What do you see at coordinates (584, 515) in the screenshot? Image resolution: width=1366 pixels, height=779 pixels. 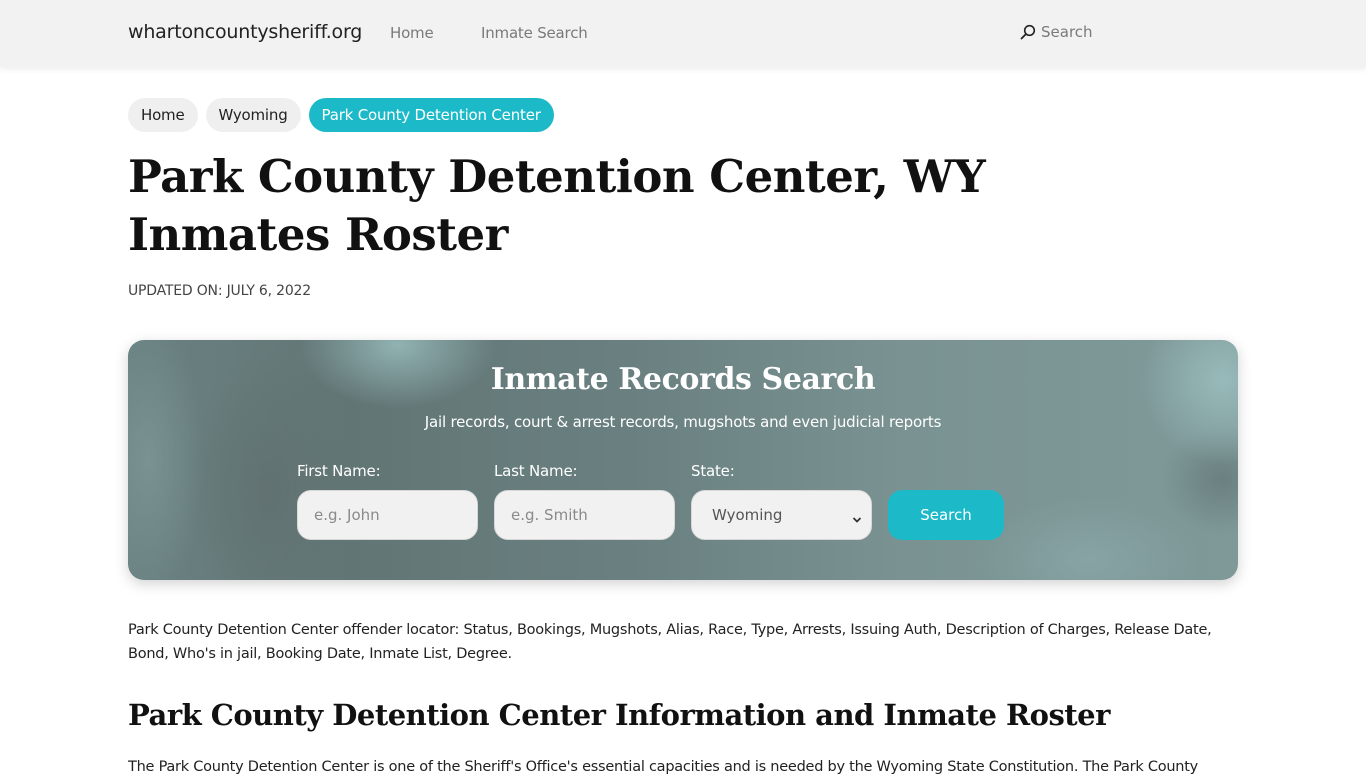 I see `last-name-input` at bounding box center [584, 515].